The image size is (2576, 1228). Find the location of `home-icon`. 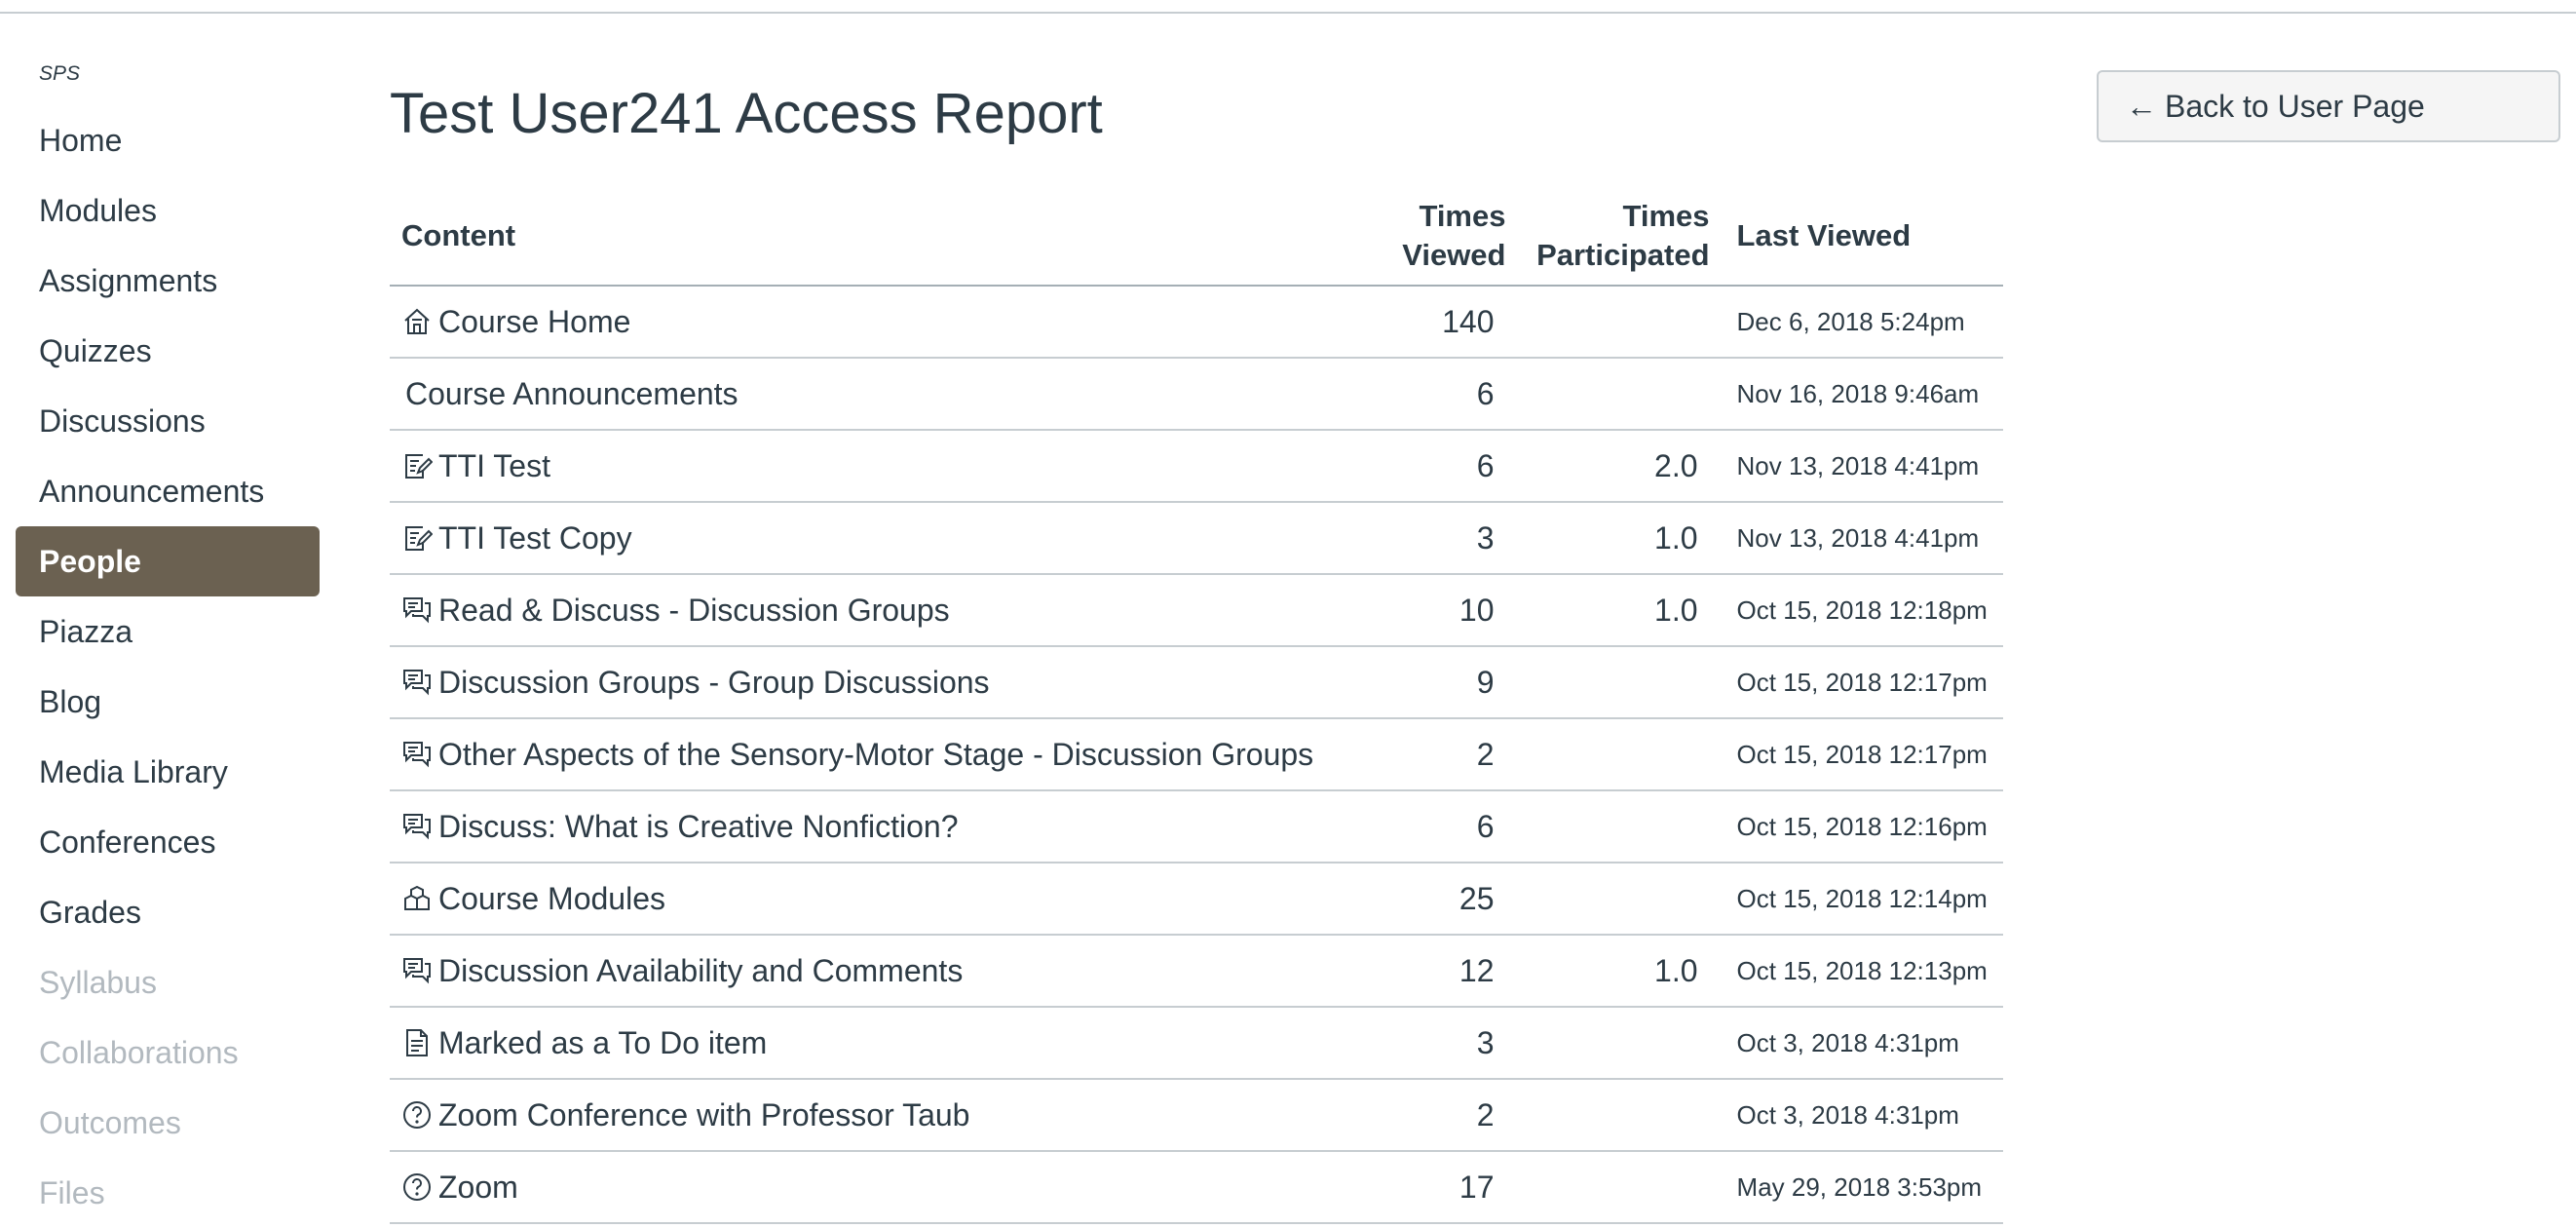

home-icon is located at coordinates (417, 321).